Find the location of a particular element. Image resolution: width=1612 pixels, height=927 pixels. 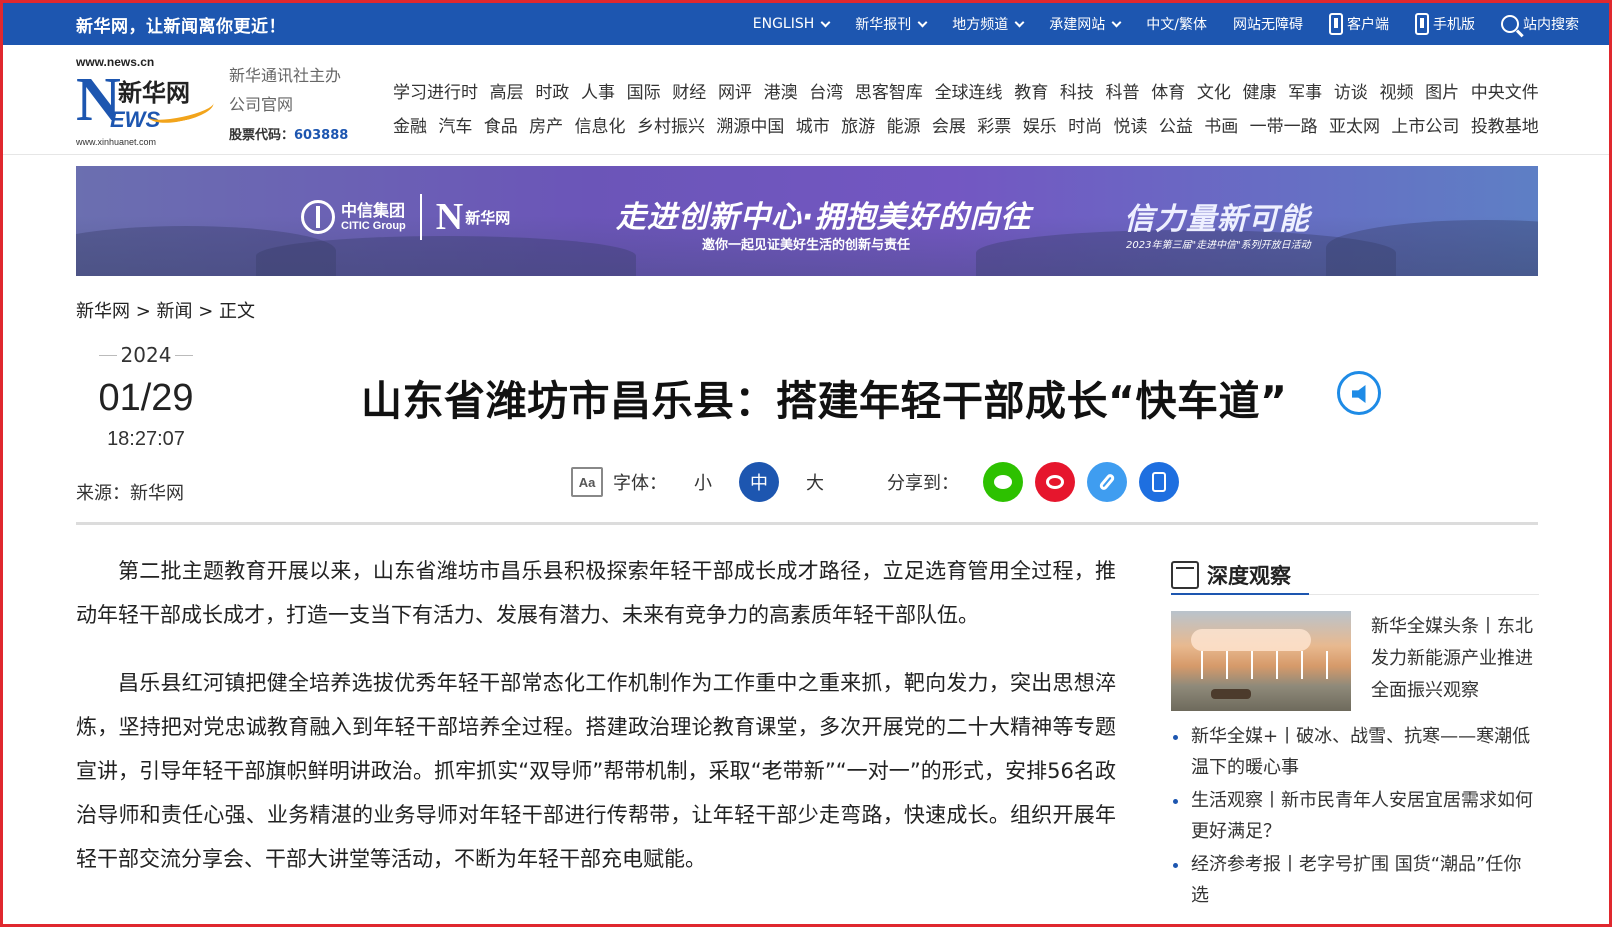

nav-xinhua-newspapers: 新华报刊 is located at coordinates (891, 24).